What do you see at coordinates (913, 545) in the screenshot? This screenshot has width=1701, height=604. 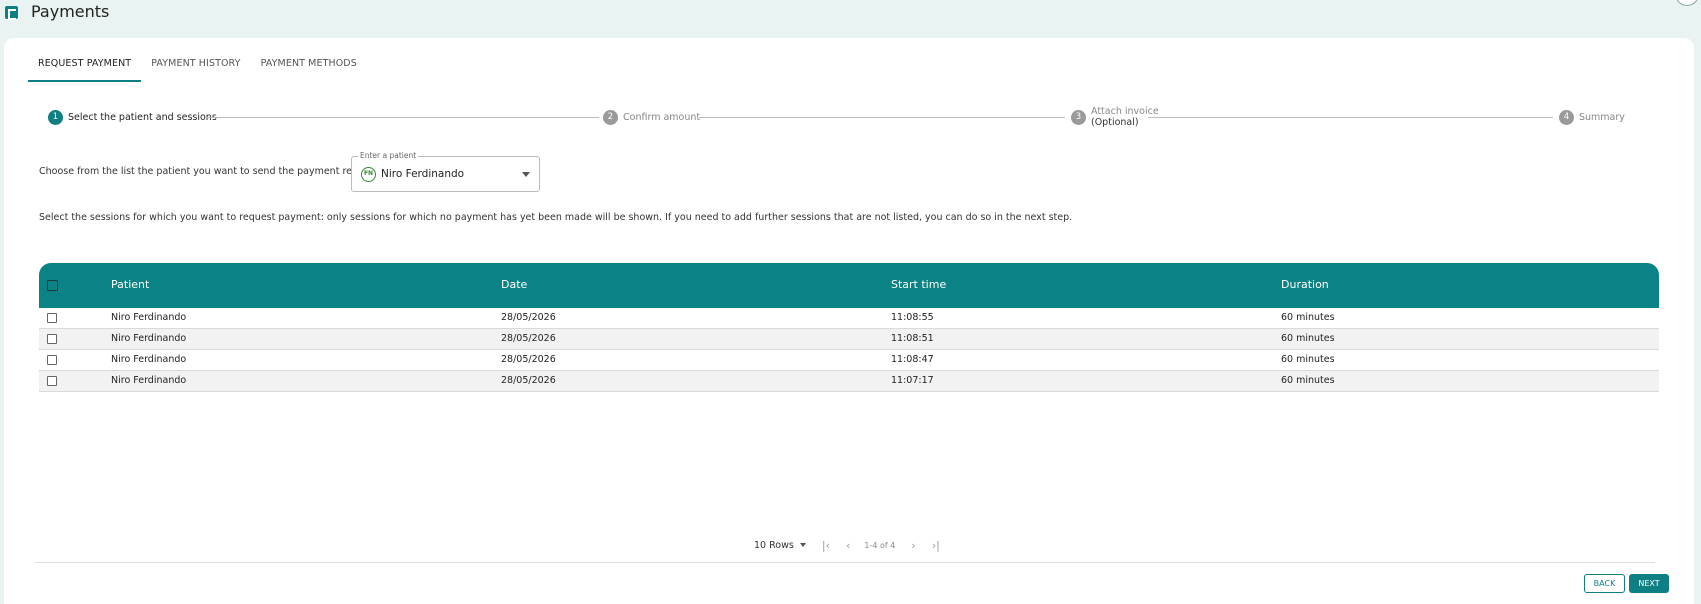 I see `next-page-icon: ›` at bounding box center [913, 545].